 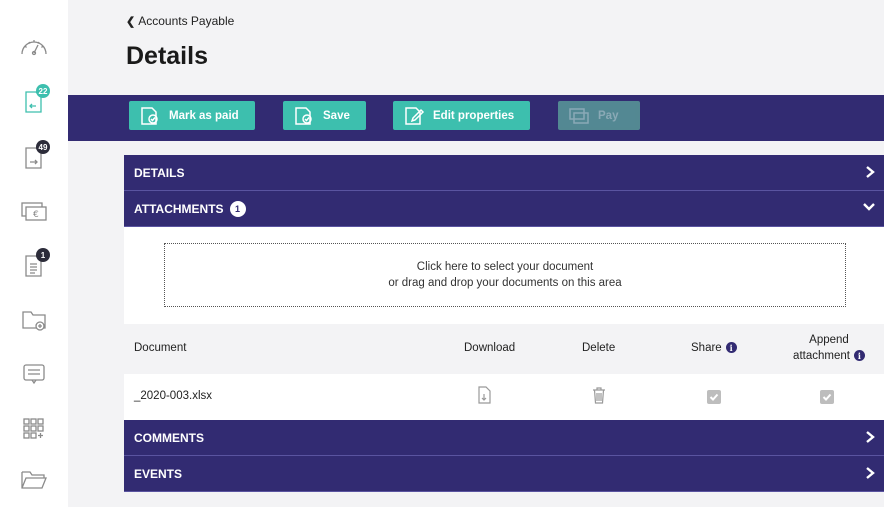 I want to click on breadcrumb: ❮ Accounts Payable, so click(x=180, y=21).